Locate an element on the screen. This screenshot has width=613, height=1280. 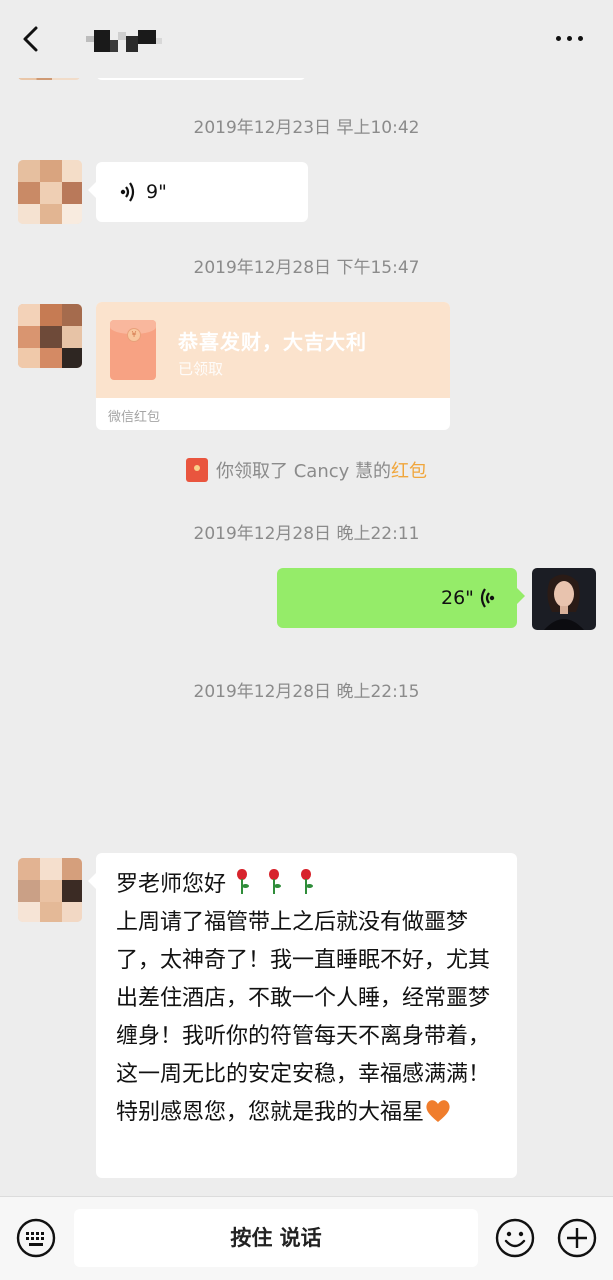
more-dots-icon is located at coordinates (569, 38).